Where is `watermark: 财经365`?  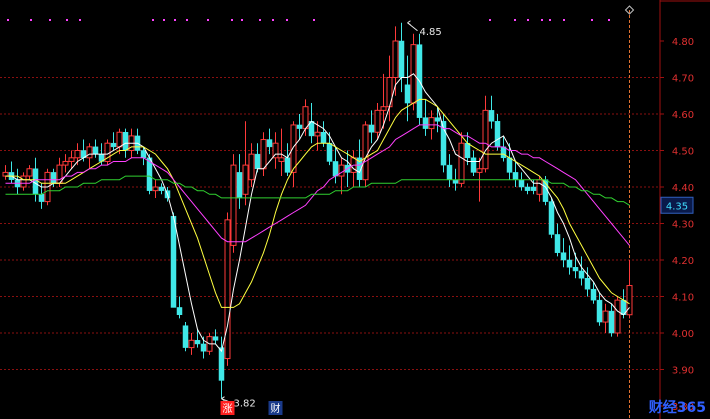
watermark: 财经365 is located at coordinates (677, 407).